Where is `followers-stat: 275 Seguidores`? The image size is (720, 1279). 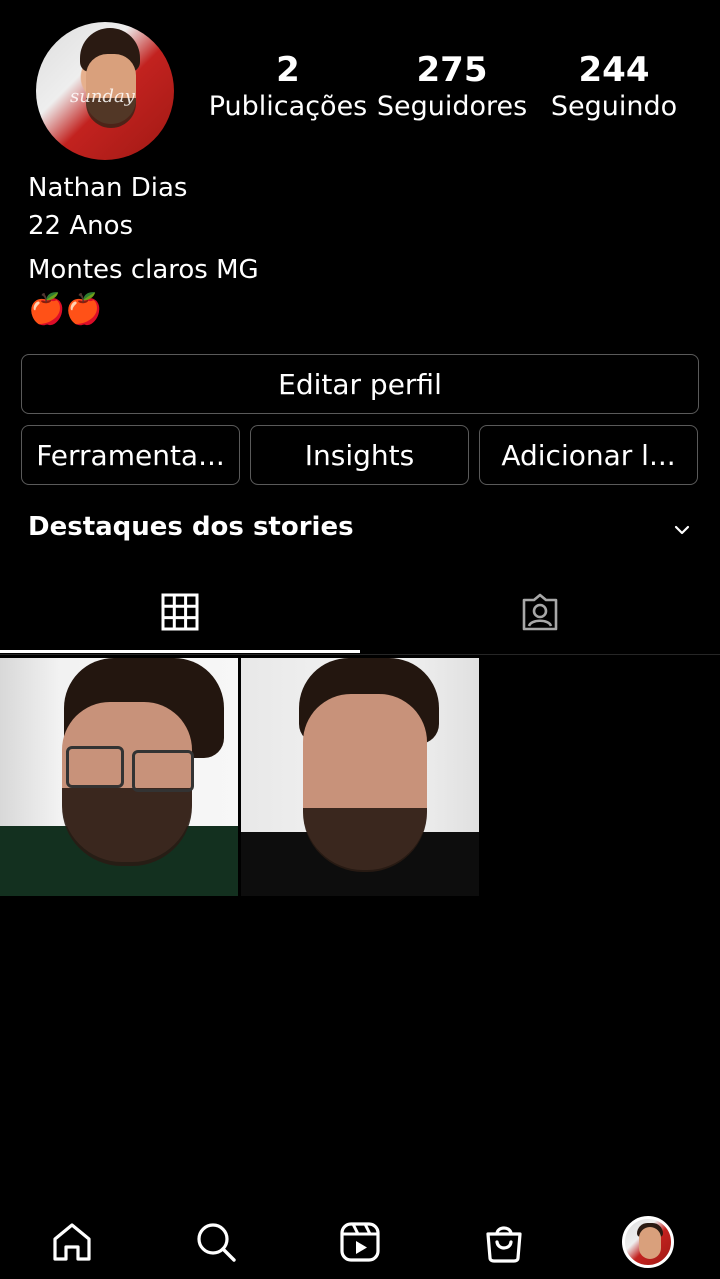 followers-stat: 275 Seguidores is located at coordinates (452, 87).